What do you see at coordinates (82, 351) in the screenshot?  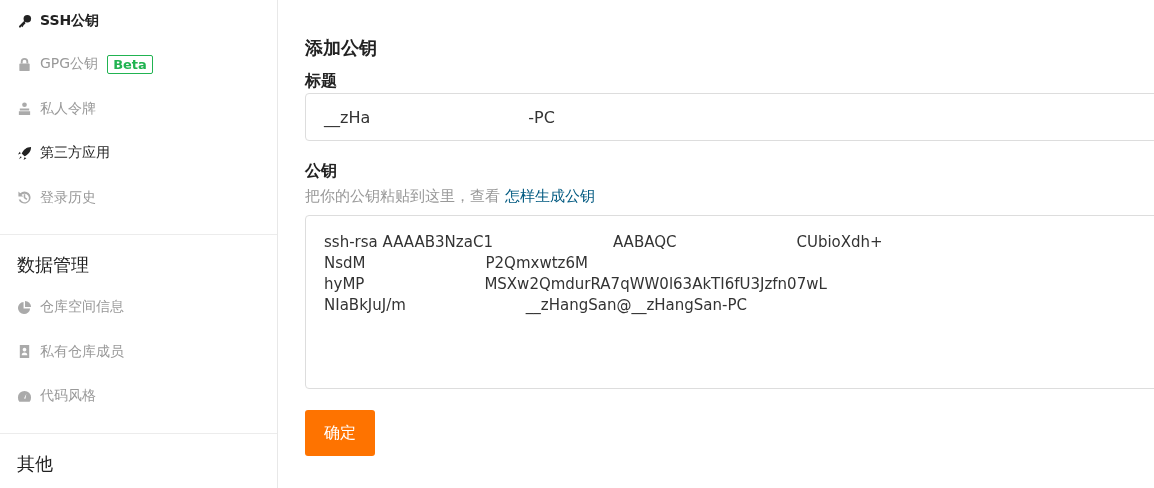 I see `sidebar-item: 私有仓库成员` at bounding box center [82, 351].